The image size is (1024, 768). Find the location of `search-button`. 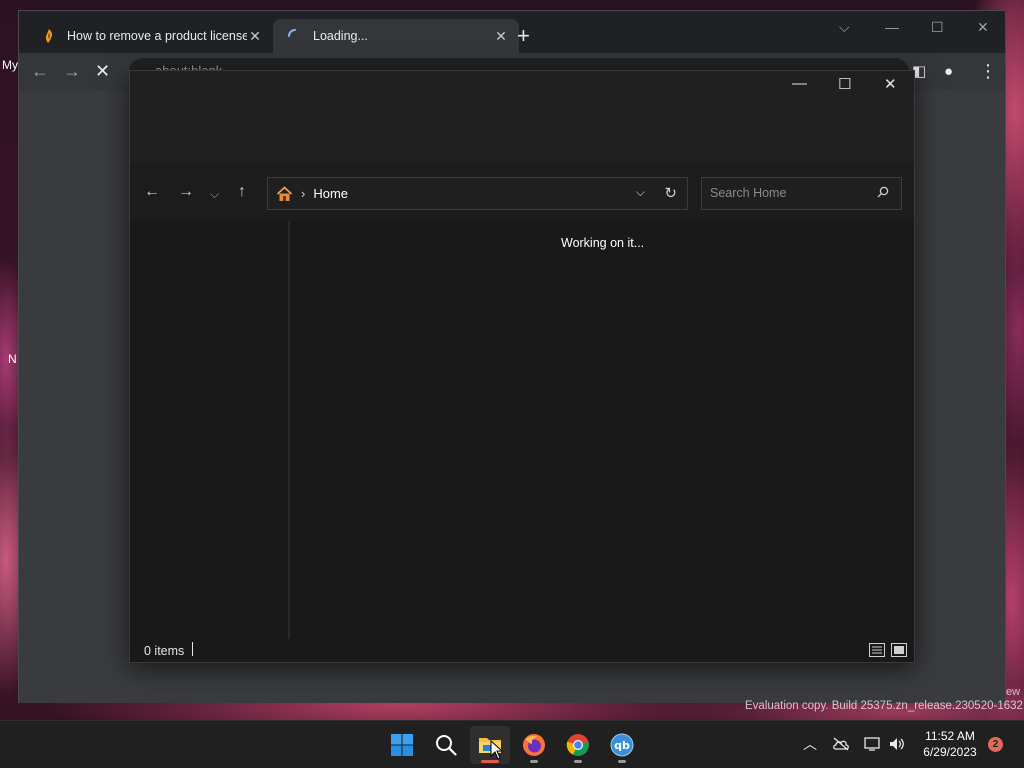

search-button is located at coordinates (446, 745).